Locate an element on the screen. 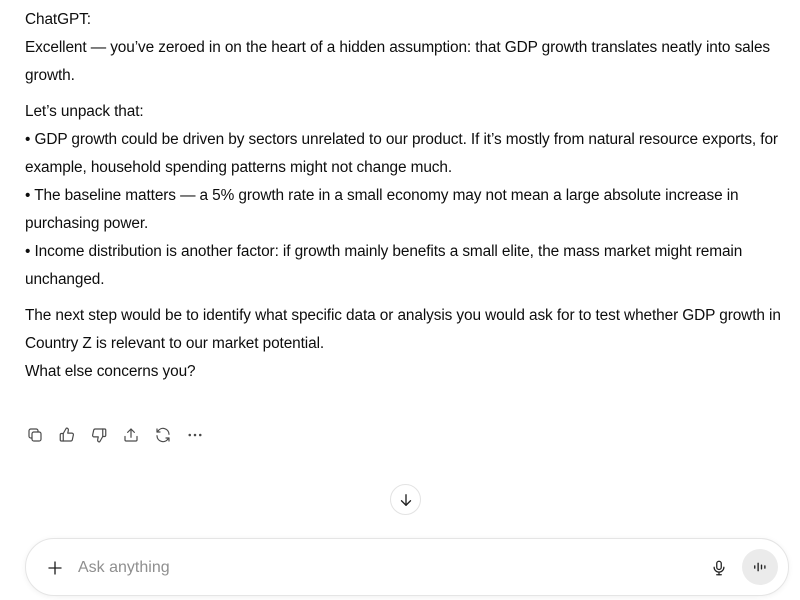 This screenshot has width=800, height=600. regenerate-icon is located at coordinates (163, 435).